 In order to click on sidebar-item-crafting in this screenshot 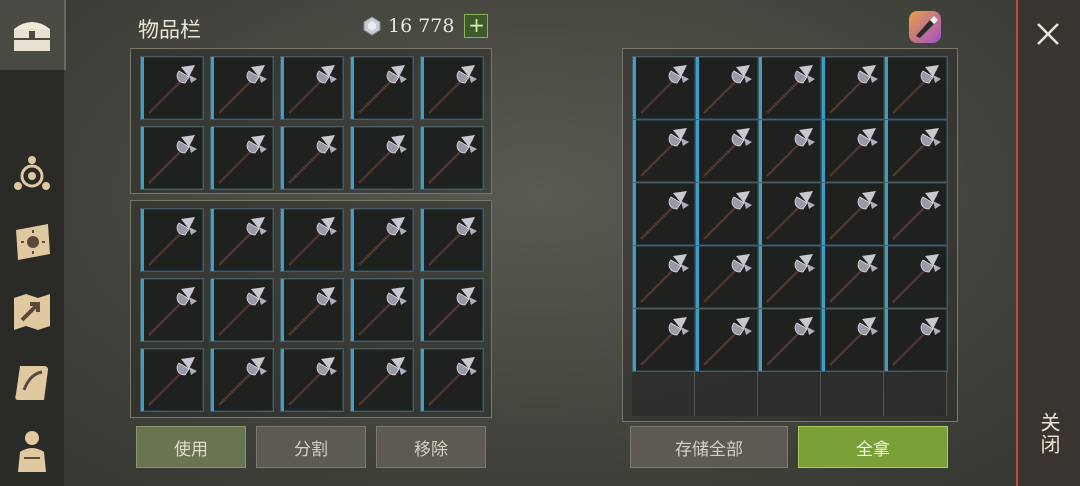, I will do `click(32, 382)`.